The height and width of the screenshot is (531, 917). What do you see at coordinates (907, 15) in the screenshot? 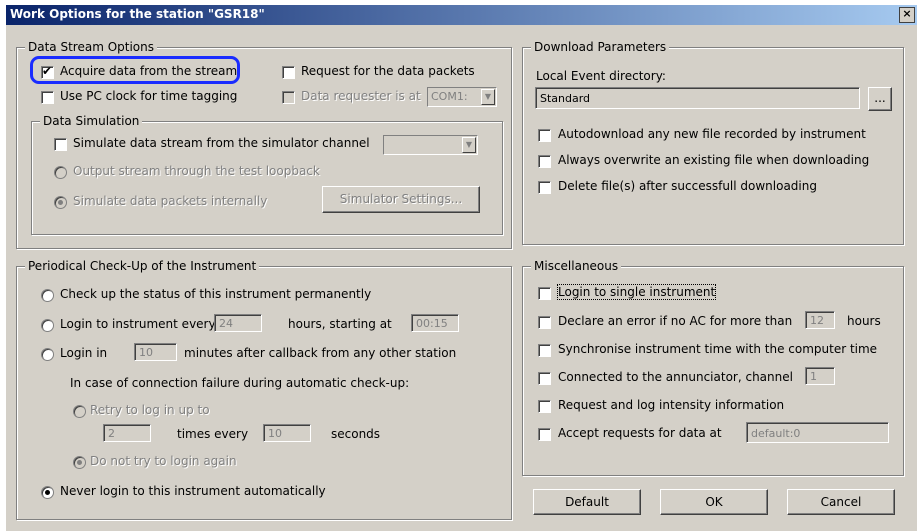
I see `close-icon: ×` at bounding box center [907, 15].